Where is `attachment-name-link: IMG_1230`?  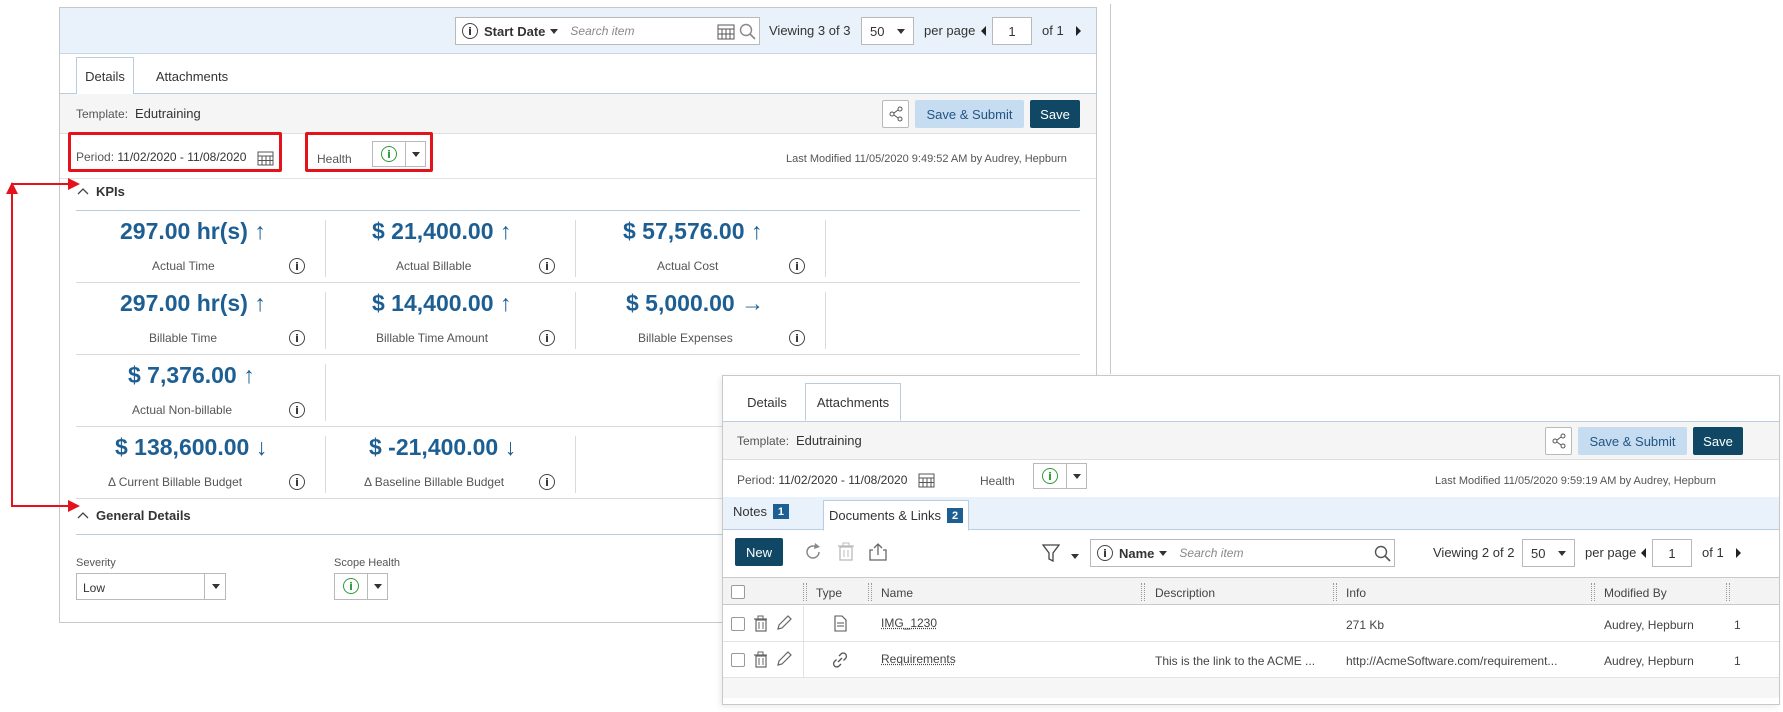
attachment-name-link: IMG_1230 is located at coordinates (909, 623).